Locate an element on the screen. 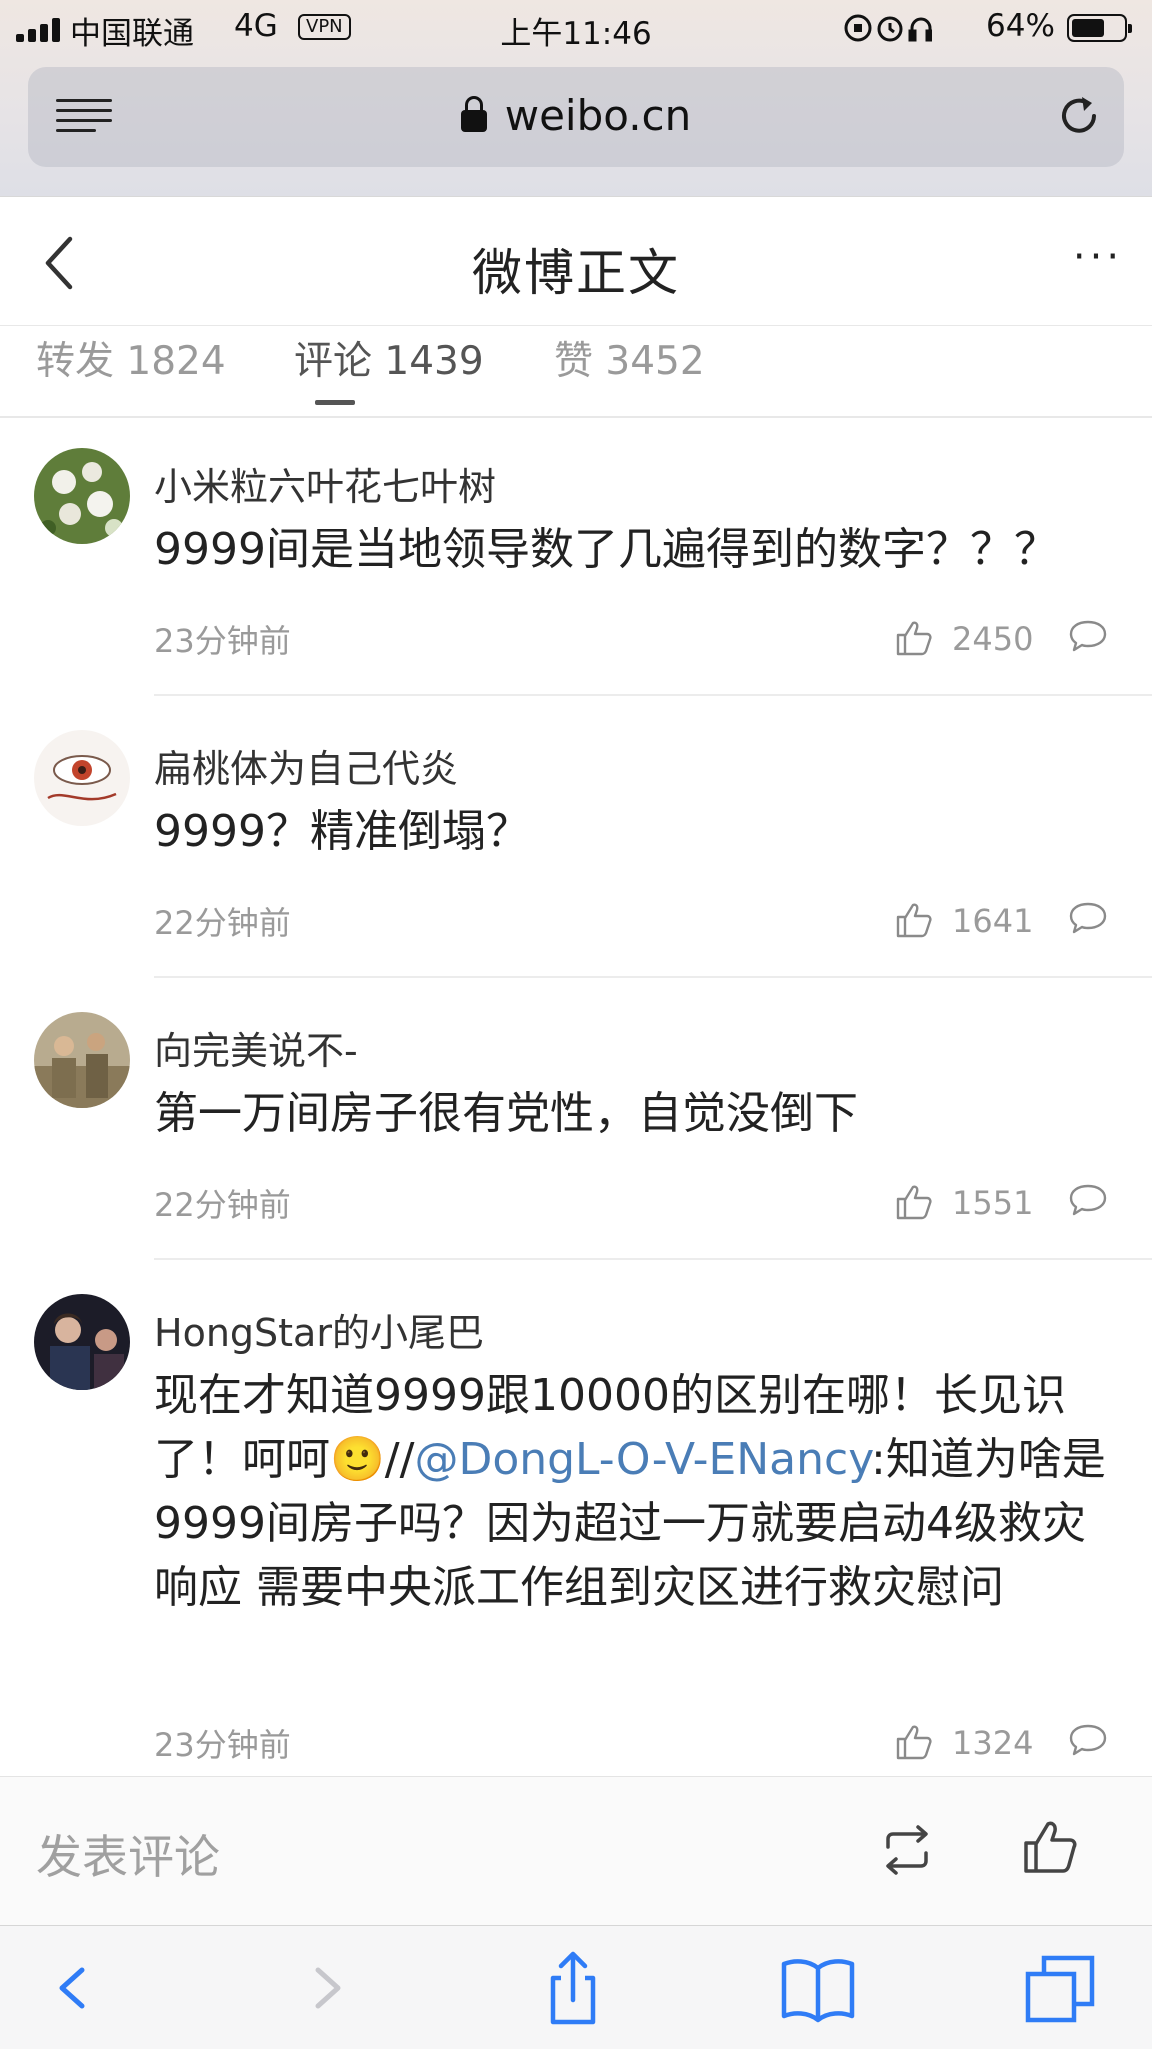  like-count: 2450 is located at coordinates (993, 639).